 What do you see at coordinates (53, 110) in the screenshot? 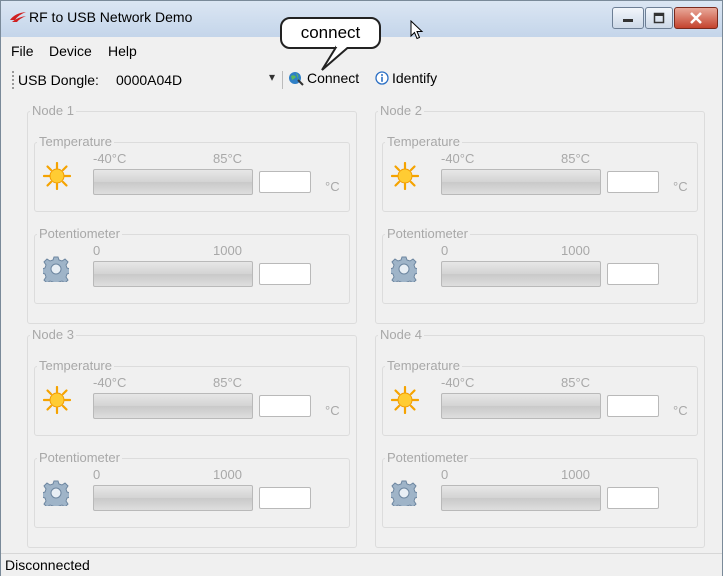
I see `node-title: Node 1` at bounding box center [53, 110].